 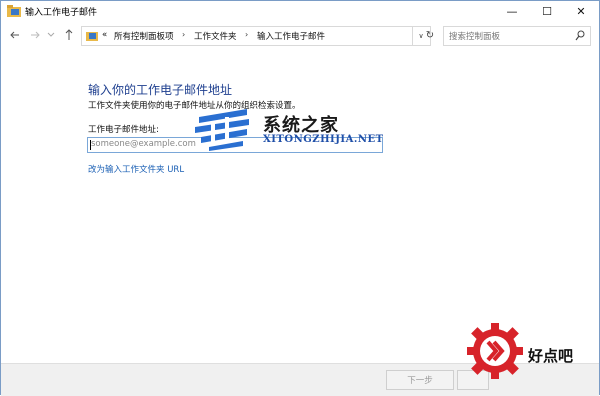 What do you see at coordinates (300, 12) in the screenshot?
I see `title-bar: 输入工作电子邮件 — ☐ ✕` at bounding box center [300, 12].